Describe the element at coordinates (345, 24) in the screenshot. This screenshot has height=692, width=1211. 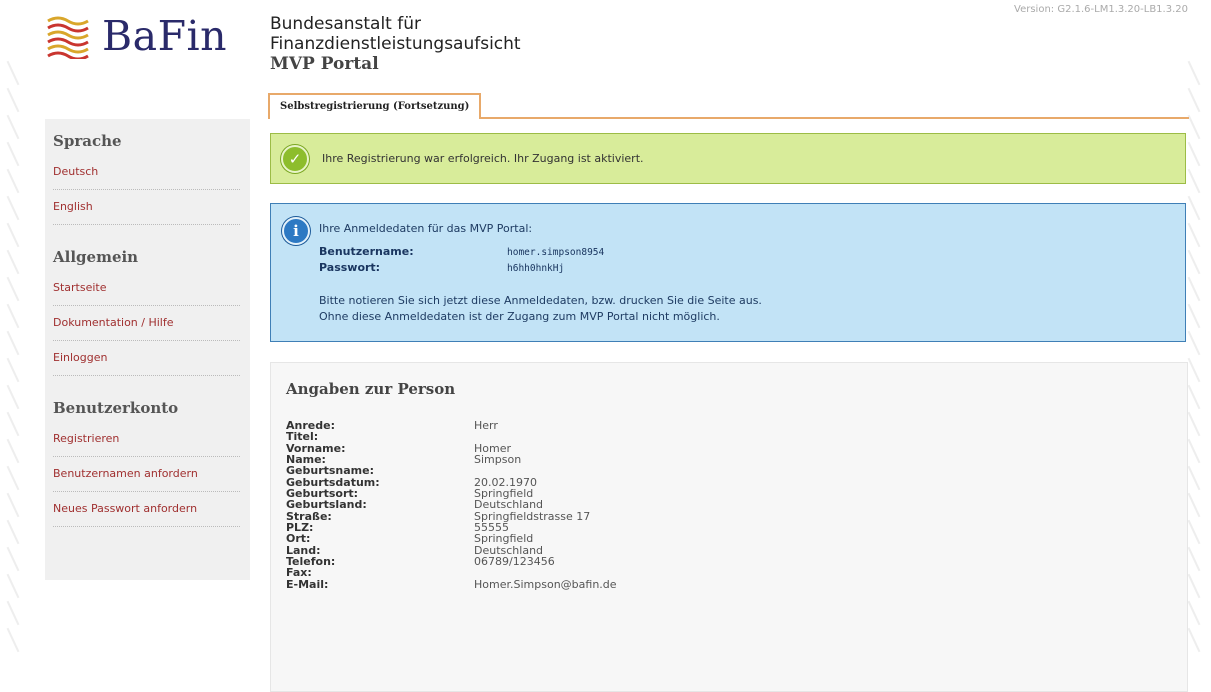
I see `agency-line-1: Bundesanstalt für` at that location.